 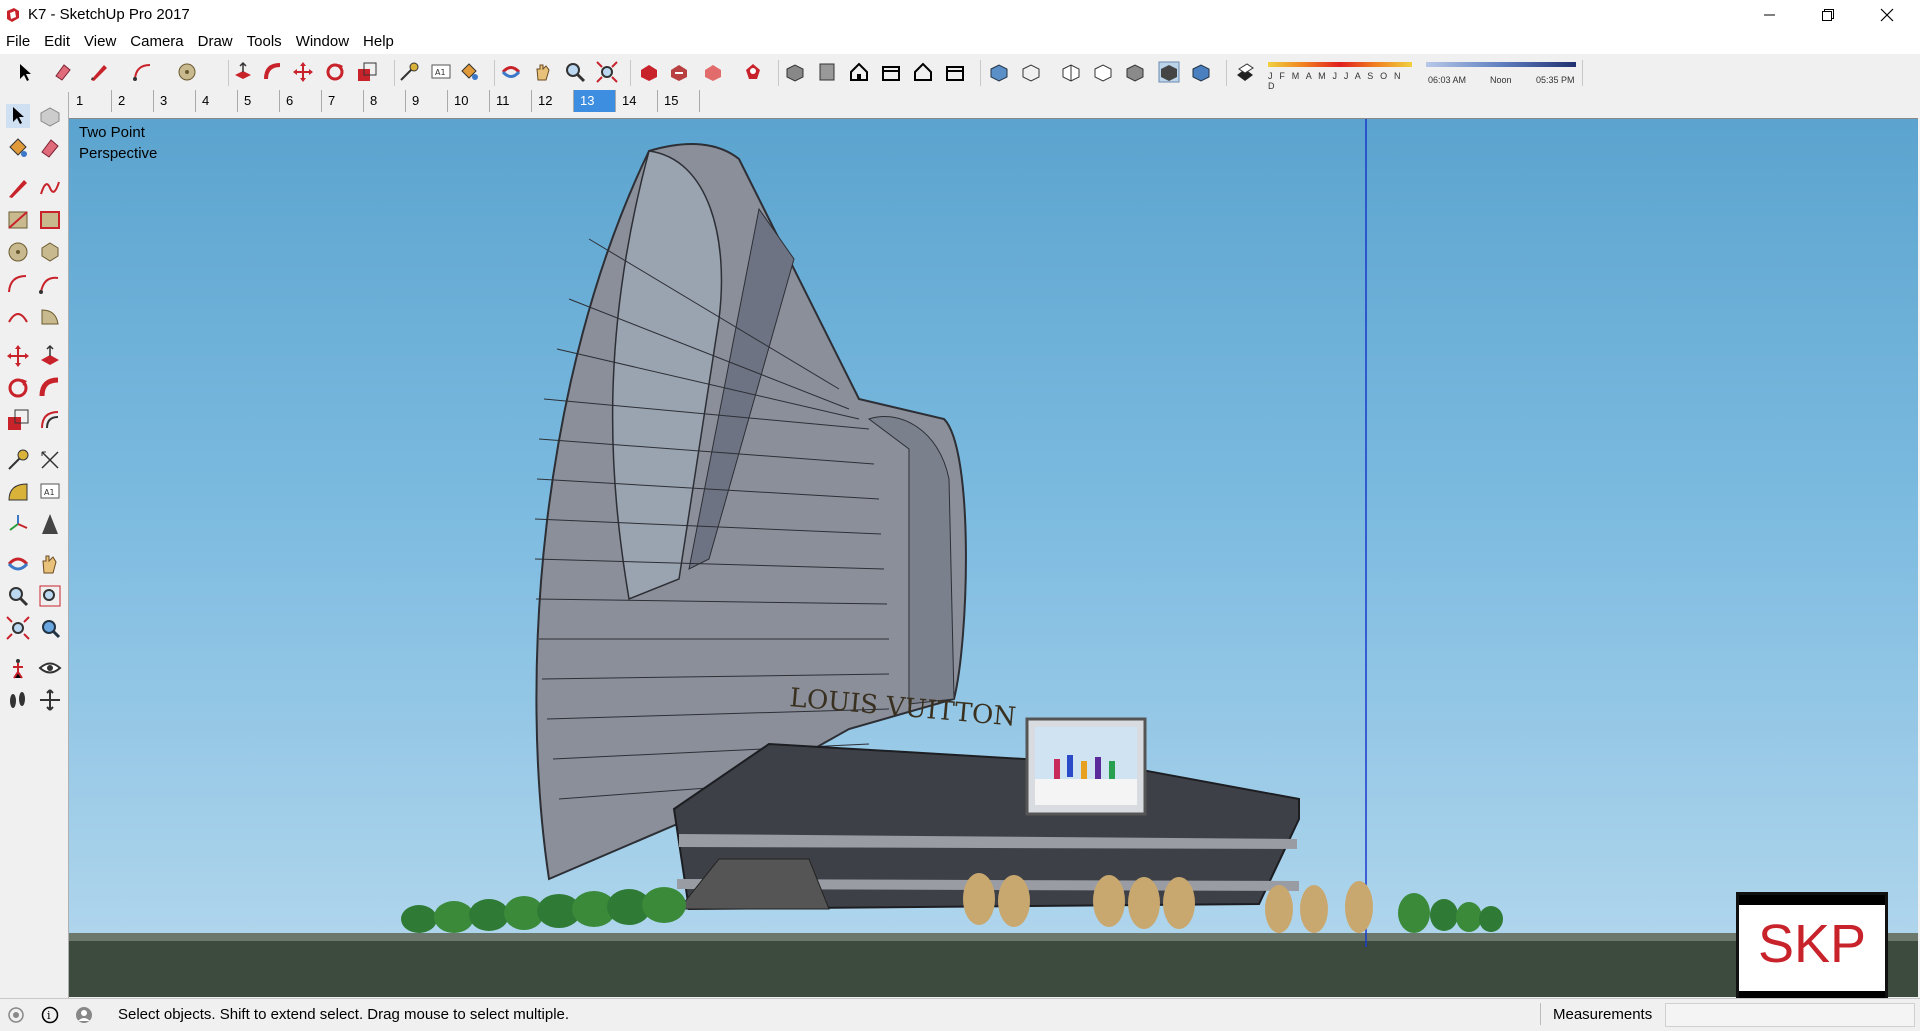 I want to click on share-component-icon, so click(x=713, y=72).